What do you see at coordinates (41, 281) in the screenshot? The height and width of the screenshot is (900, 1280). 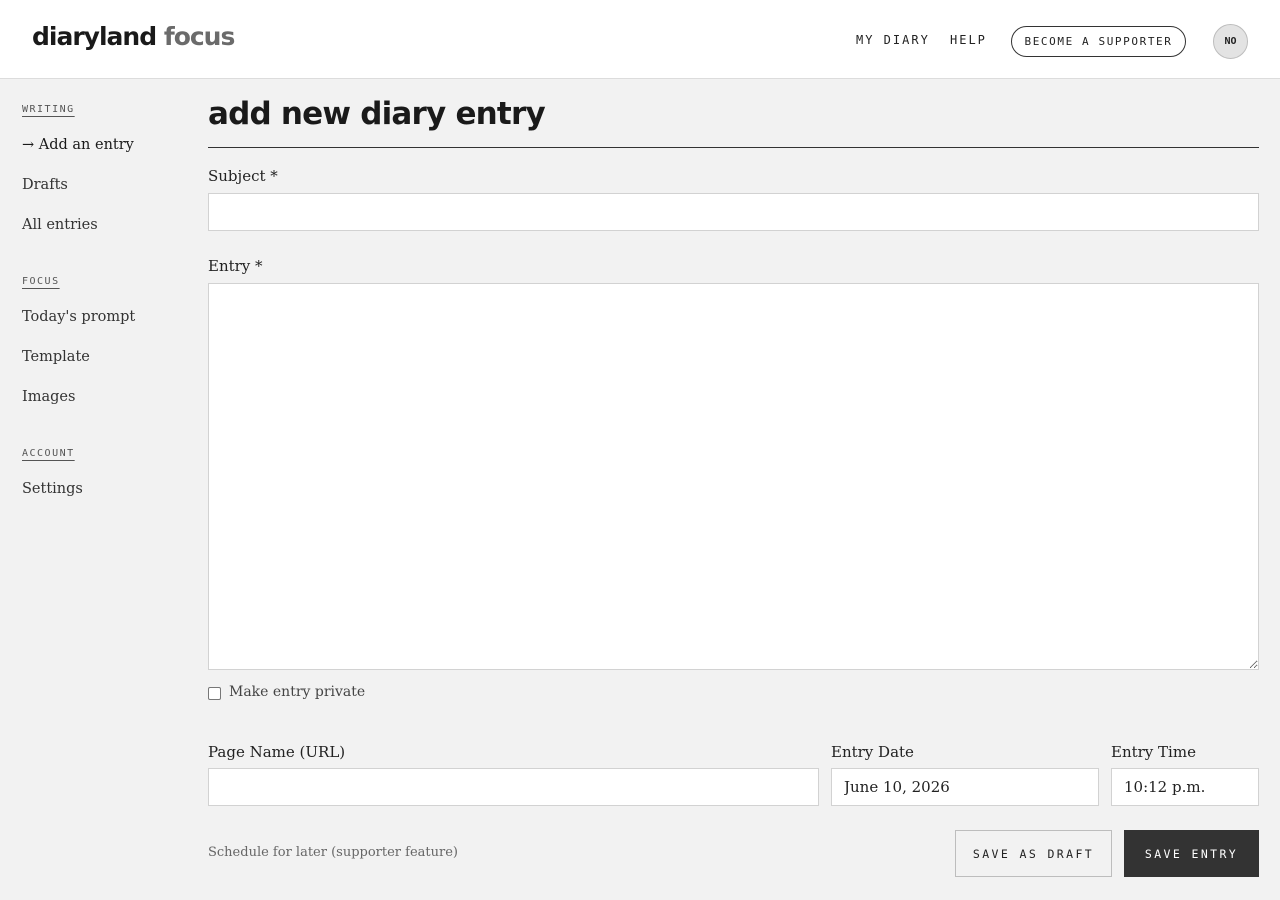 I see `sidebar-heading-focus: FOCUS` at bounding box center [41, 281].